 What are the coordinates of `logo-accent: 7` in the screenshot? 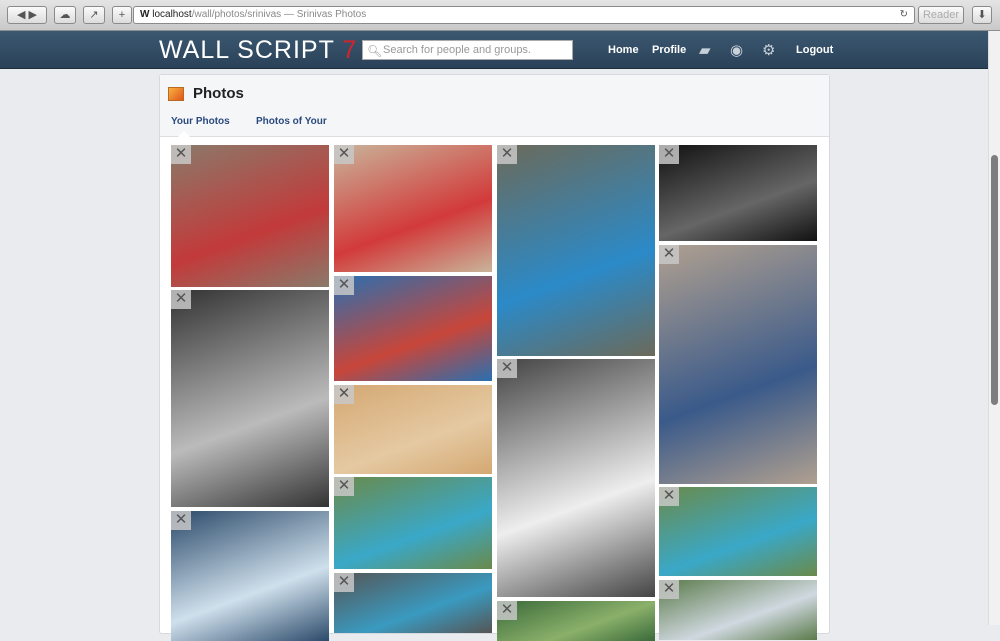 It's located at (350, 50).